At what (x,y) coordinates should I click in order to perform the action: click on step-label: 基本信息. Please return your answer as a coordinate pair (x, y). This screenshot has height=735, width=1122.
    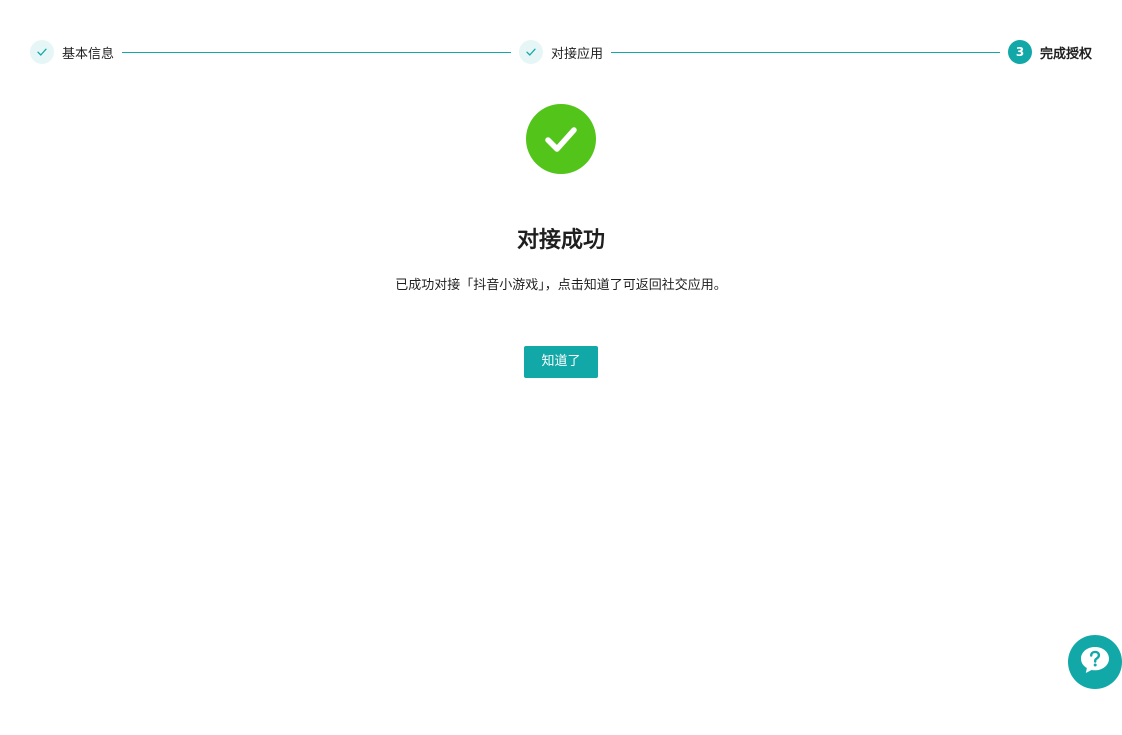
    Looking at the image, I should click on (88, 54).